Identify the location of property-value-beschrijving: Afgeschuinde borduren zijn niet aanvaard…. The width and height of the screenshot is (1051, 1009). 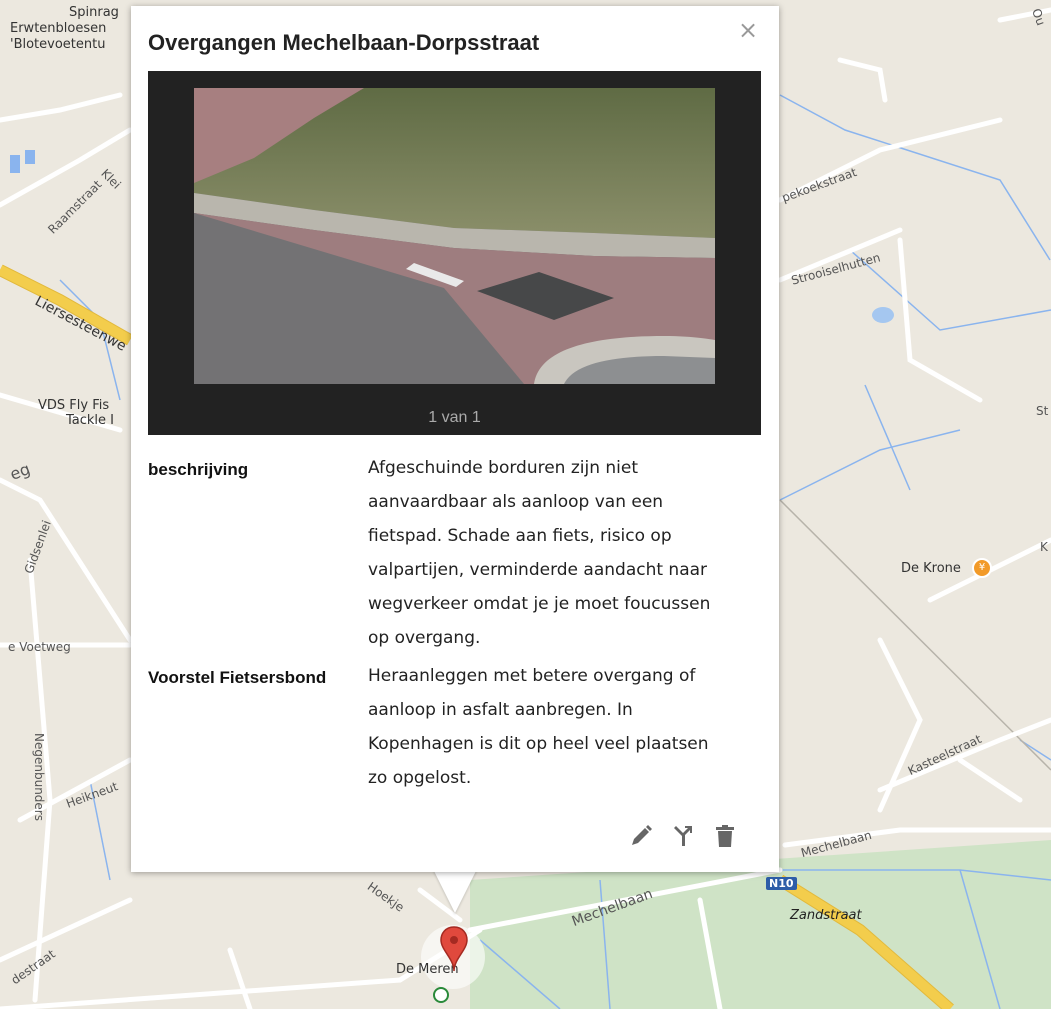
(565, 553).